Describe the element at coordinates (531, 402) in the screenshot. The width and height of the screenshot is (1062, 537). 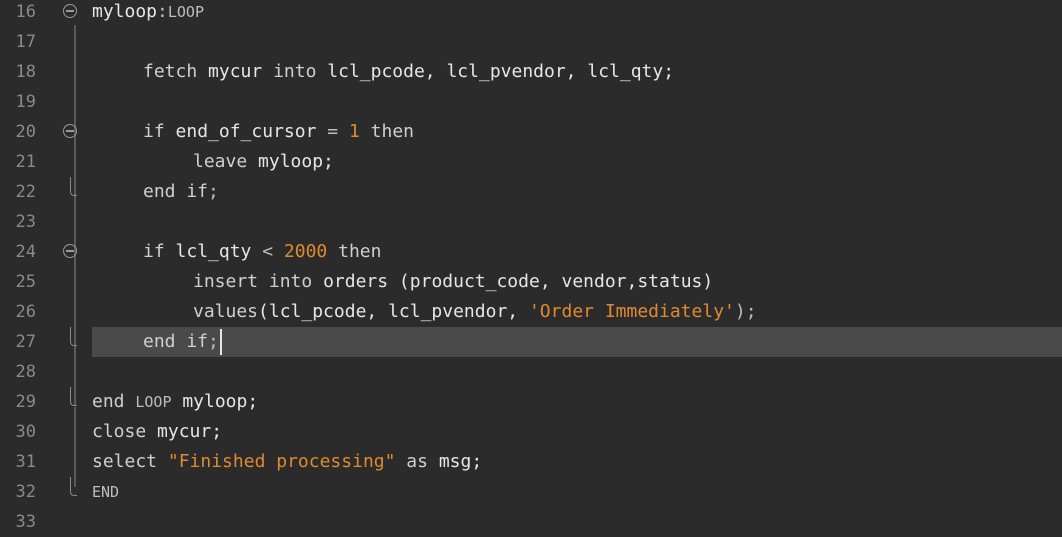
I see `code-line: 29 end LOOP myloop;` at that location.